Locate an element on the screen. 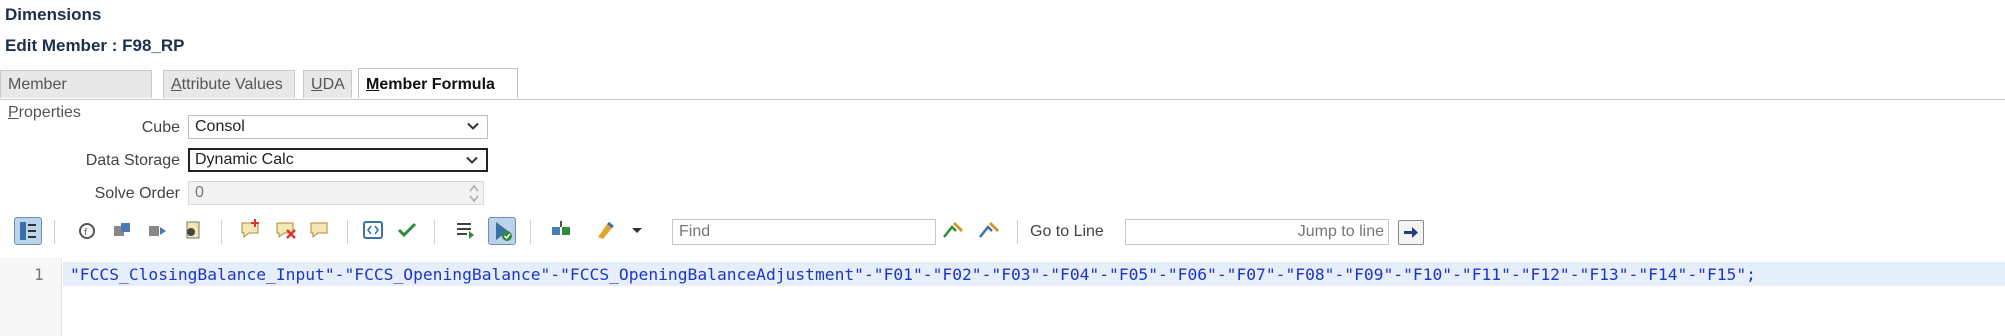  data-storage-label: Data Storage is located at coordinates (132, 160).